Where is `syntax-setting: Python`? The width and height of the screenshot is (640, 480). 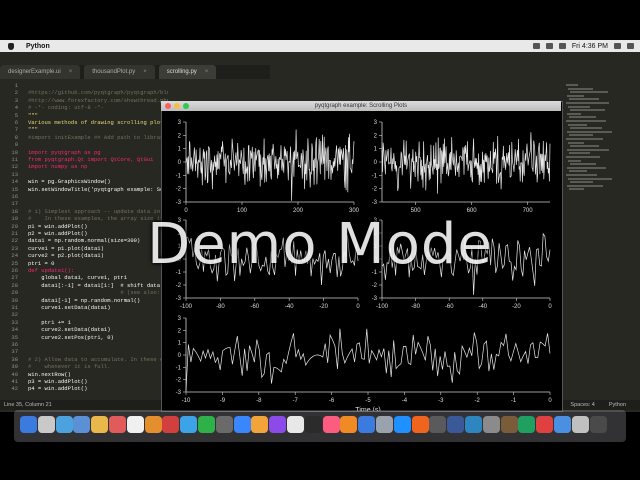
syntax-setting: Python is located at coordinates (617, 405).